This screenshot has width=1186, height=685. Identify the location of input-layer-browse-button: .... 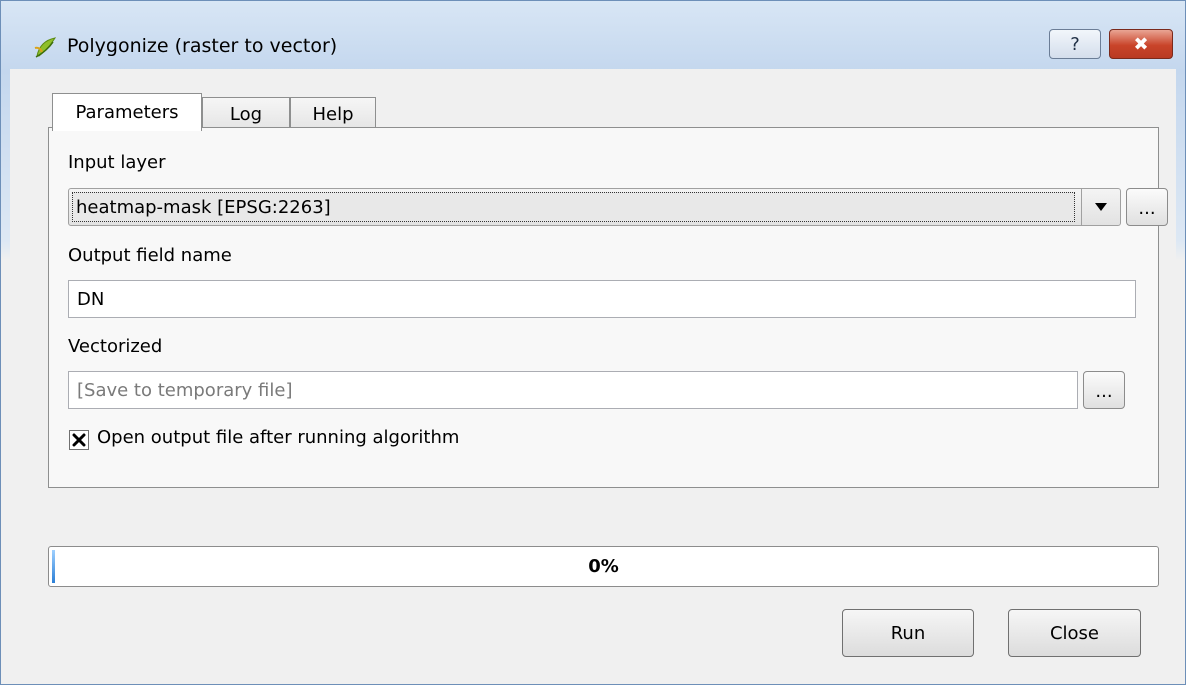
(1147, 207).